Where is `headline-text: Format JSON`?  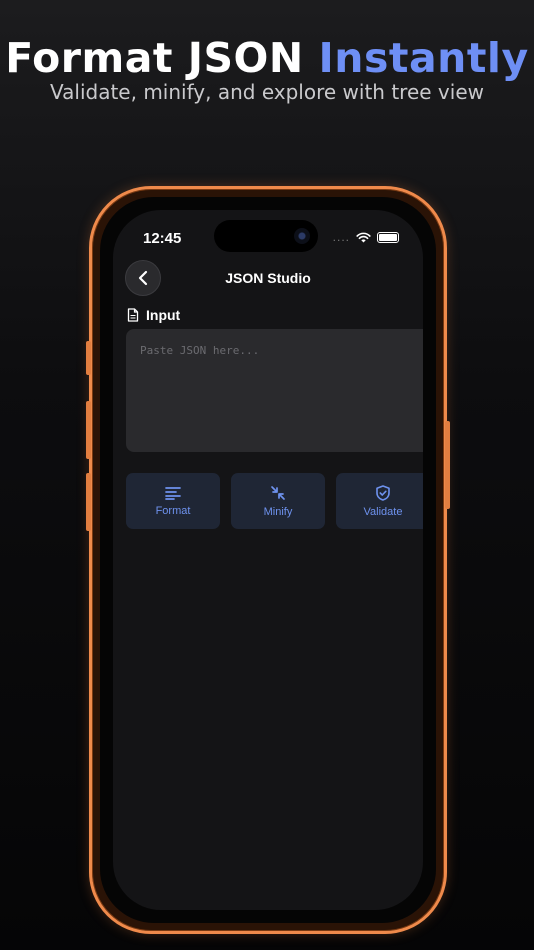 headline-text: Format JSON is located at coordinates (162, 58).